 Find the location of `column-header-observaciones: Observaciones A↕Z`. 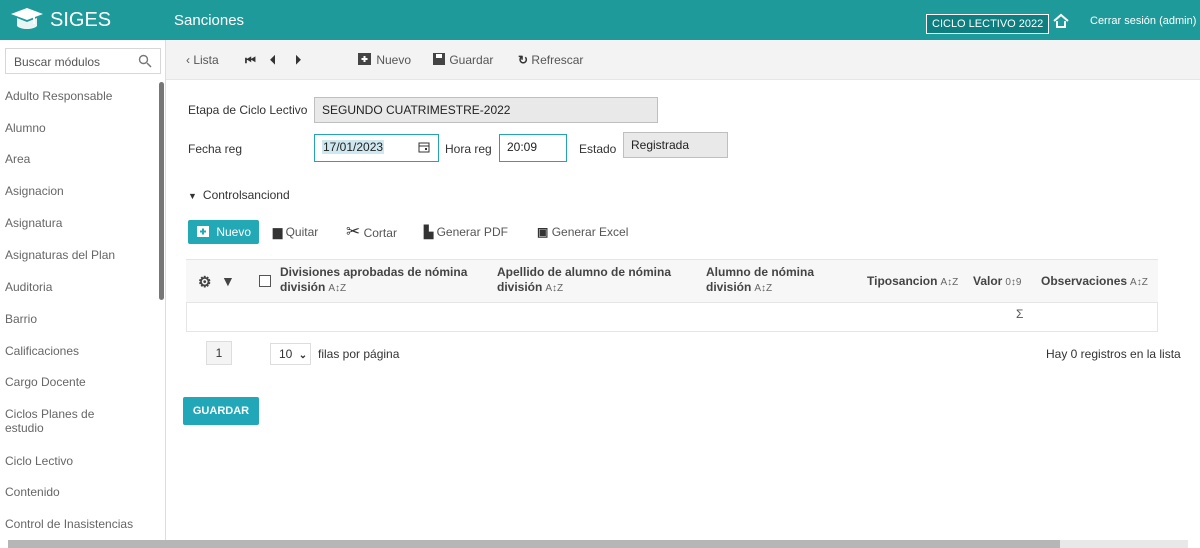

column-header-observaciones: Observaciones A↕Z is located at coordinates (1094, 282).